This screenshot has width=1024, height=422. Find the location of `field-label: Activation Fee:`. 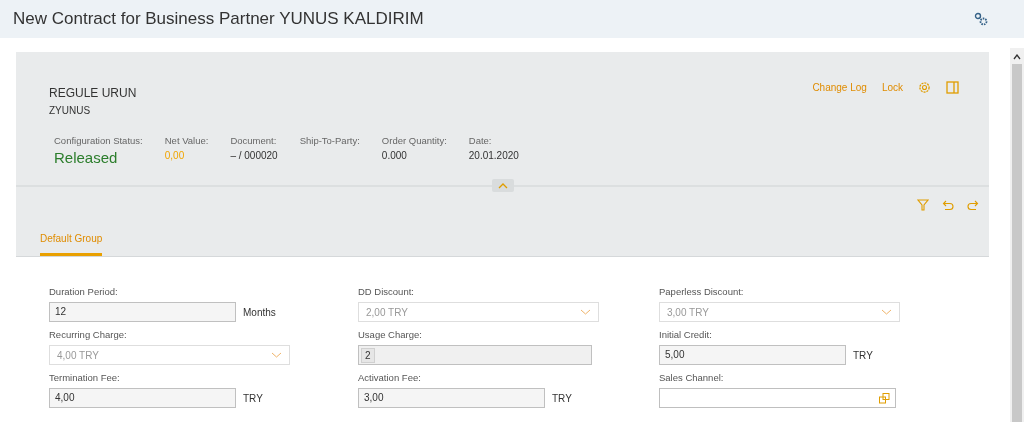

field-label: Activation Fee: is located at coordinates (390, 377).